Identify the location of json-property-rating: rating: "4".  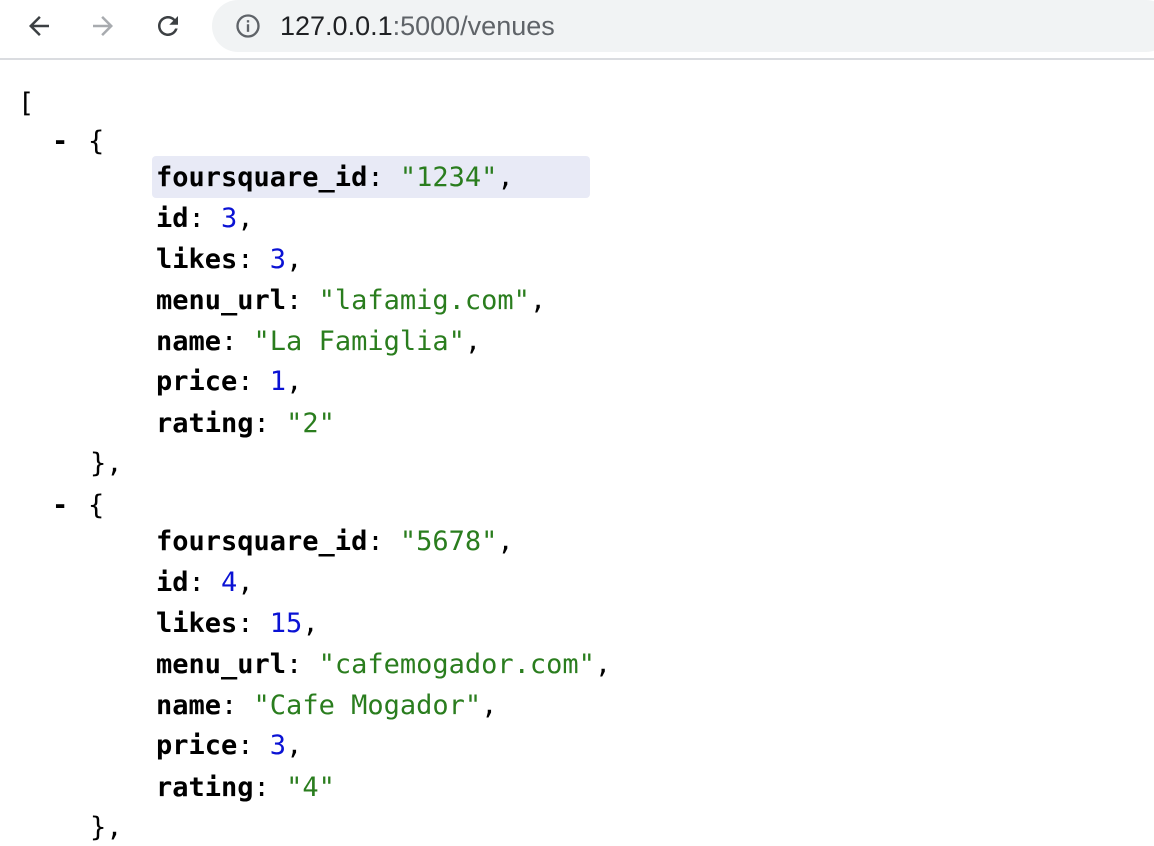
(245, 787).